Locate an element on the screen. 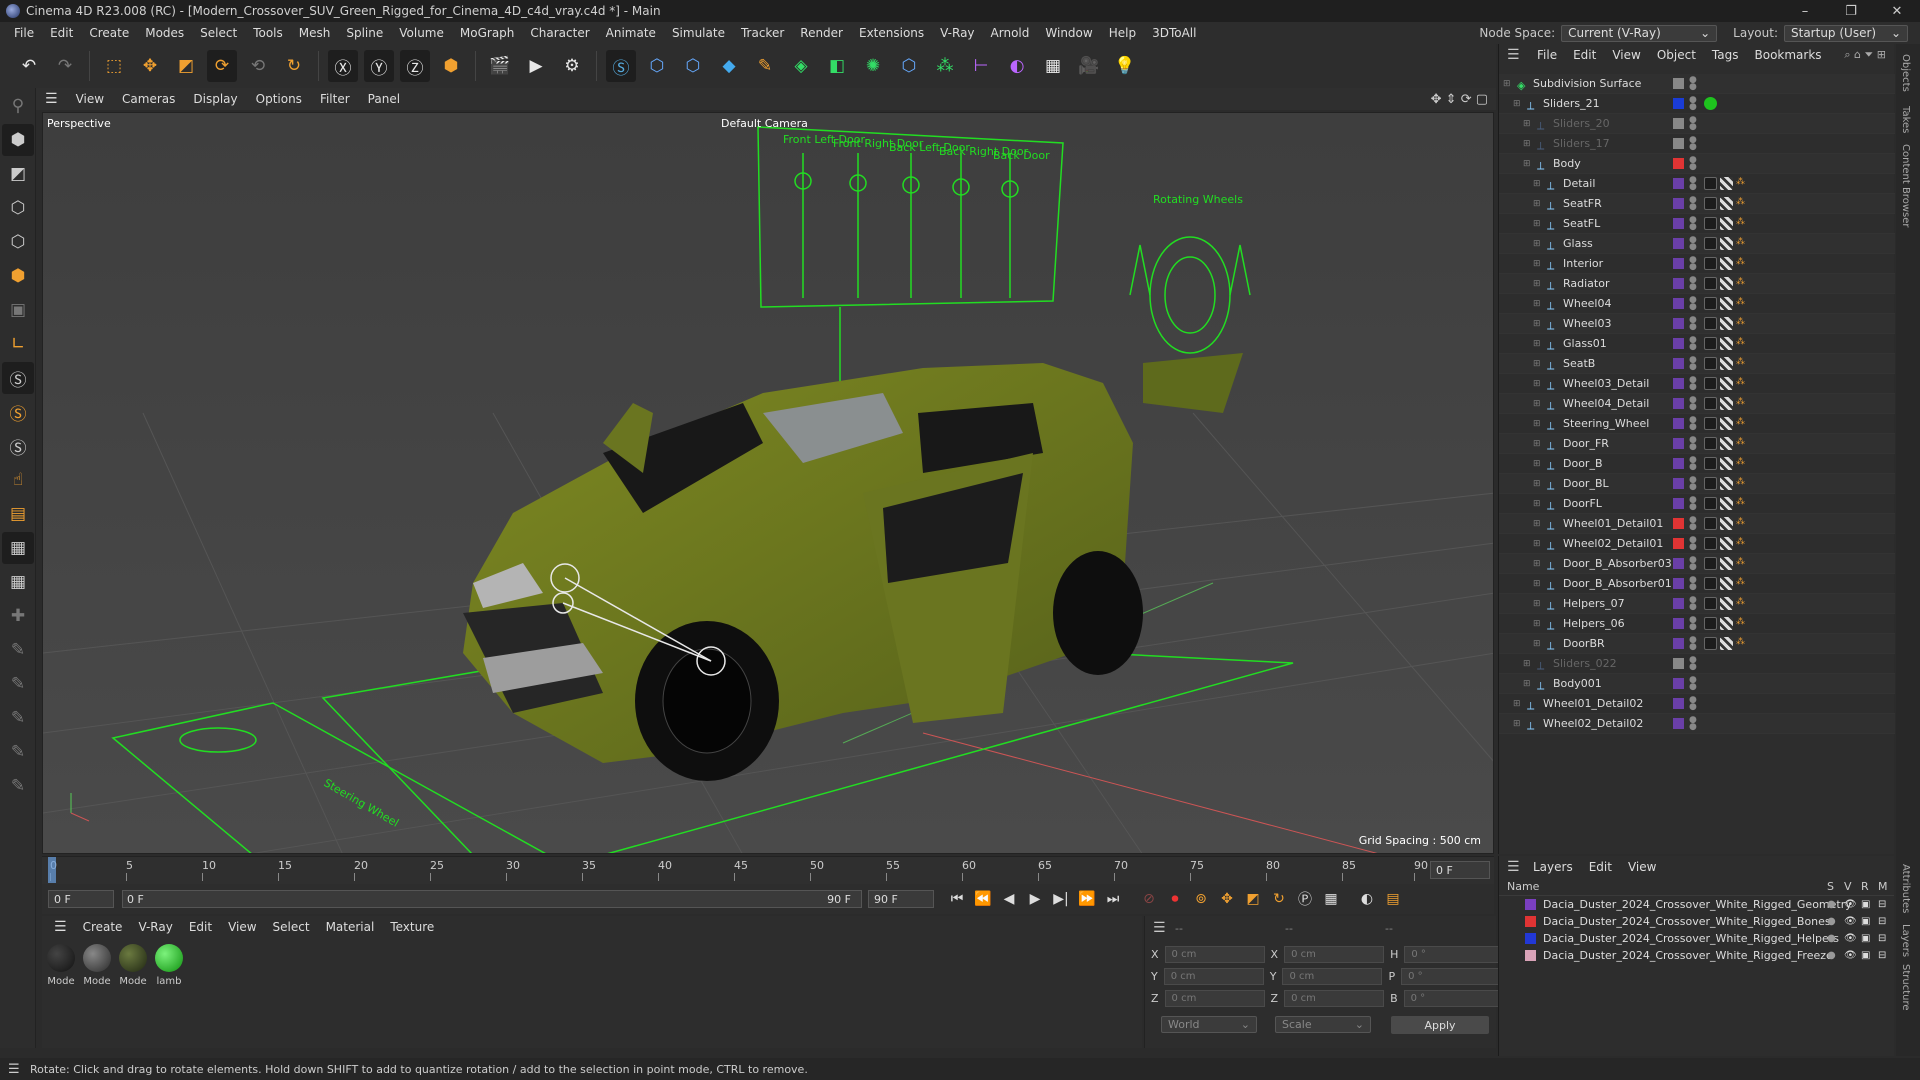  object-row: ⊞ ⟂ Glass01 ● ● ⁂ is located at coordinates (1697, 344).